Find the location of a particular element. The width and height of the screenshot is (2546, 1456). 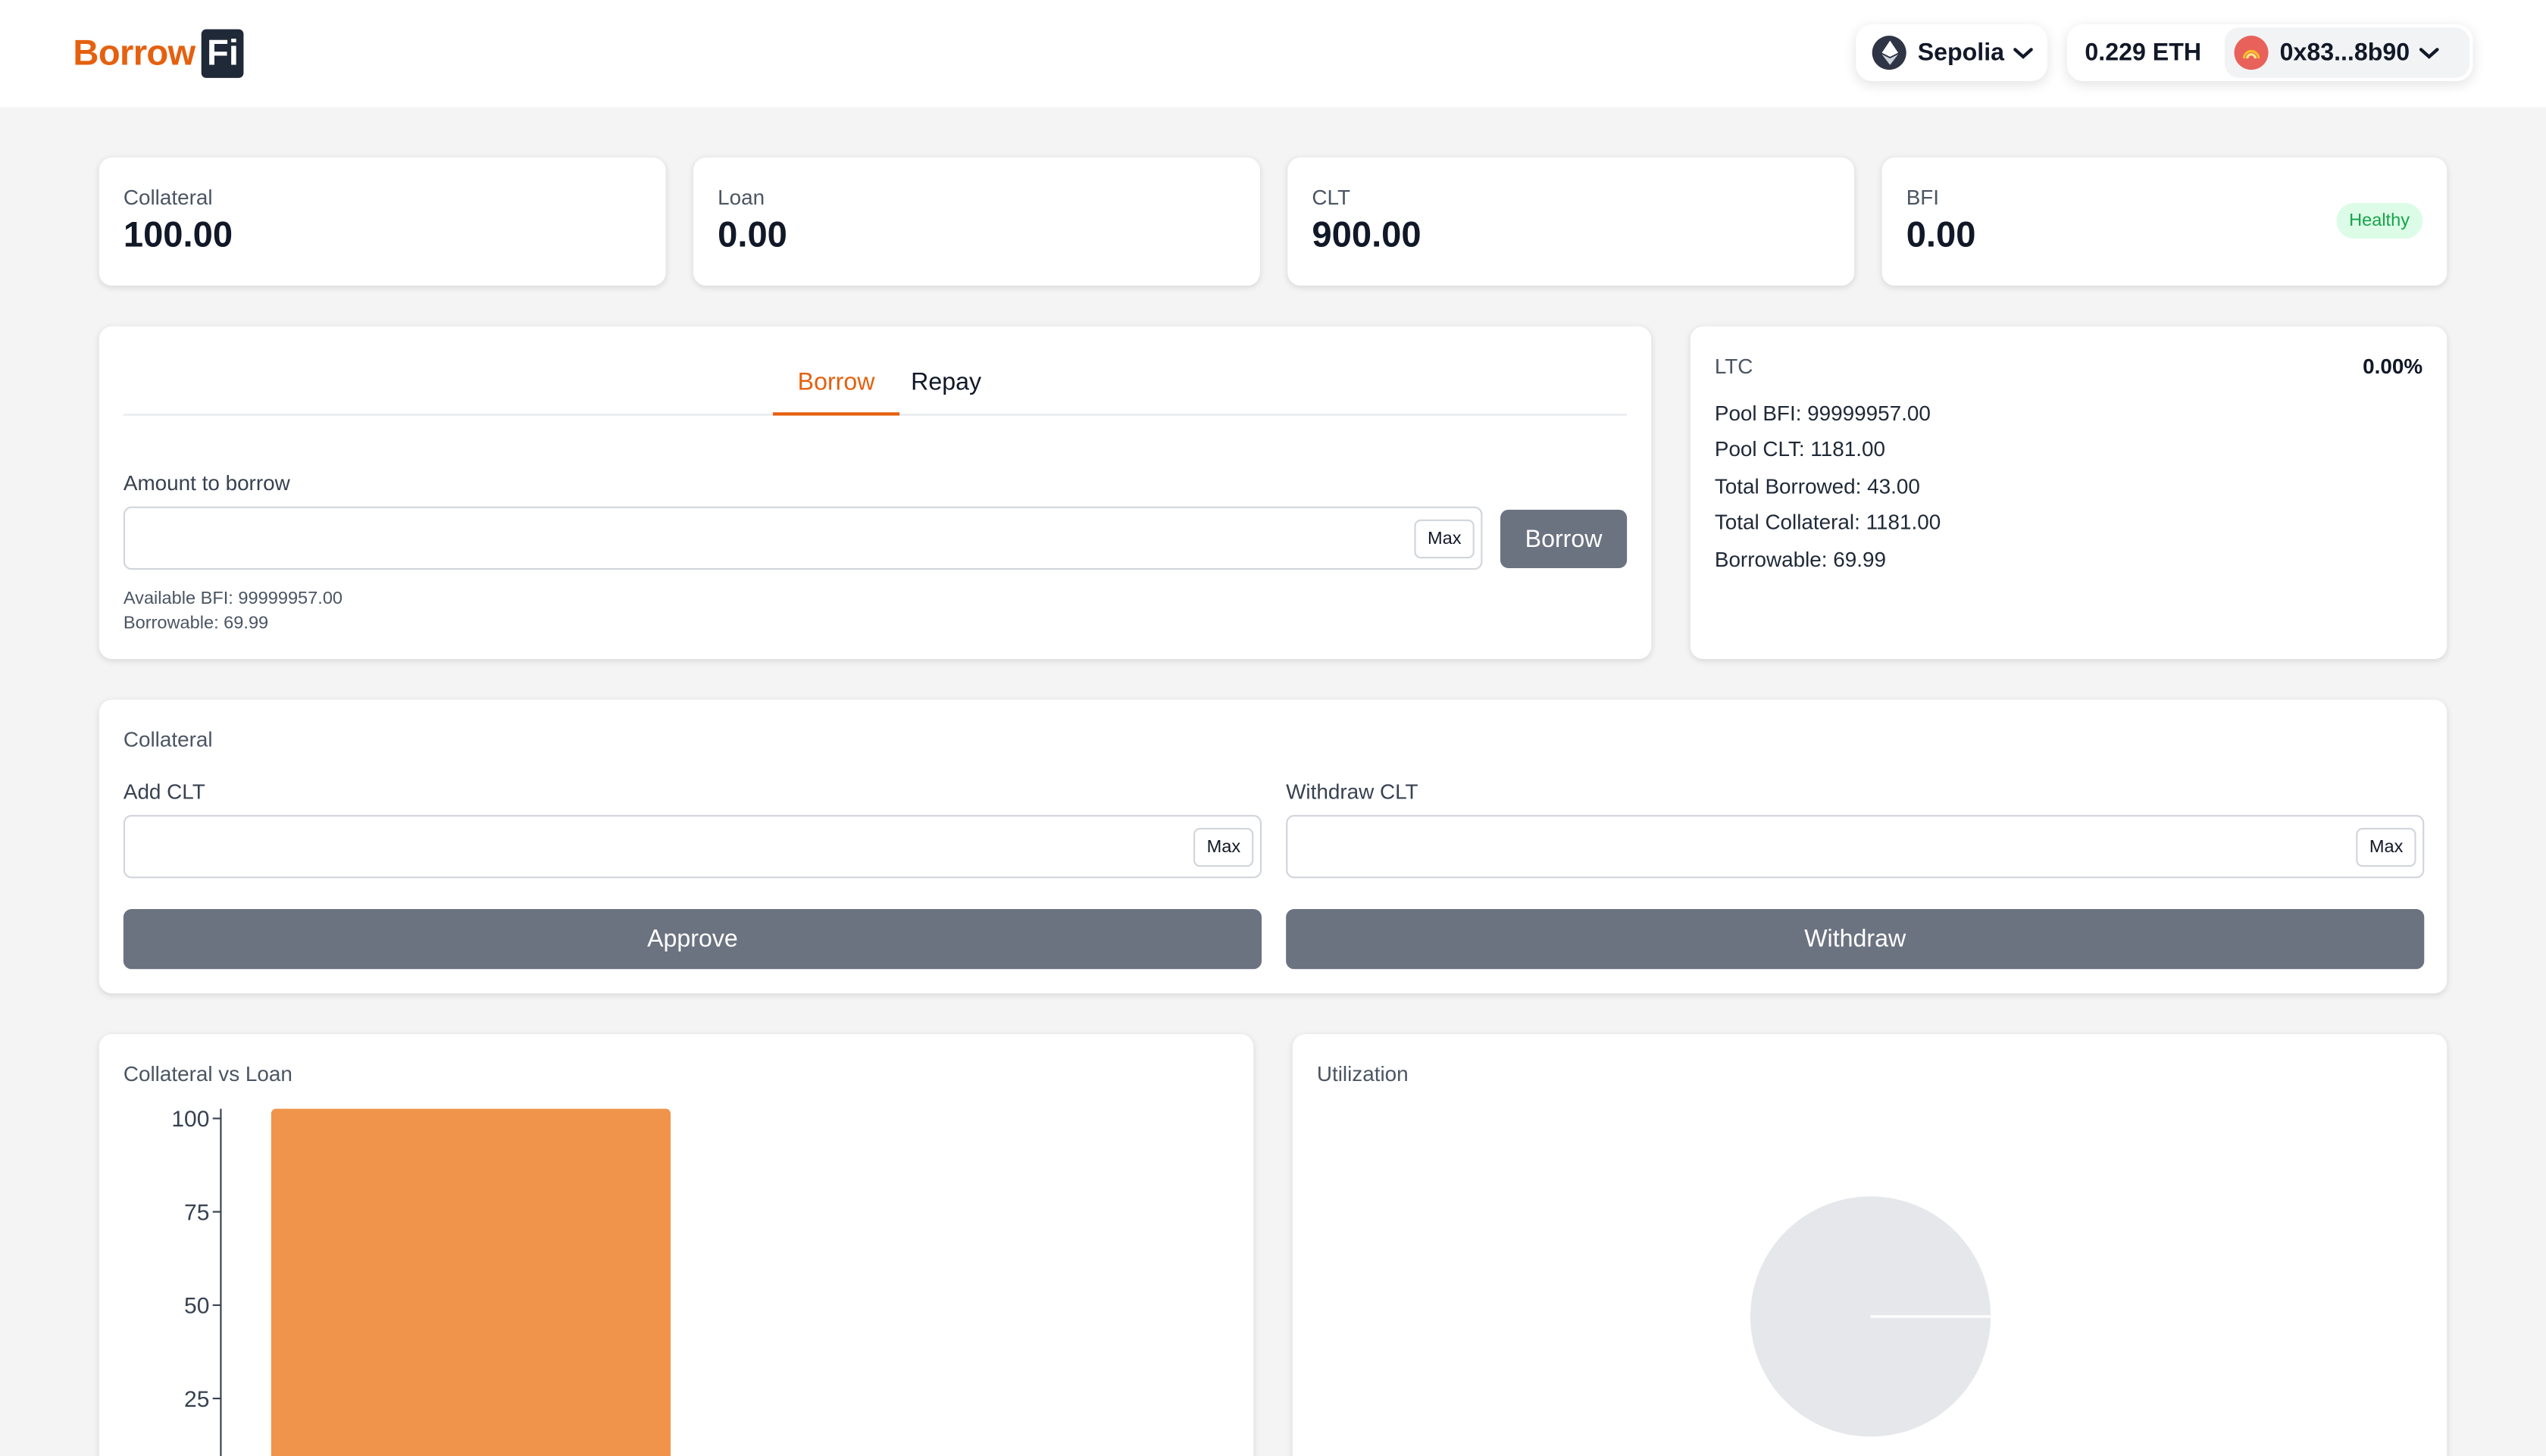

stat-value: 900.00 is located at coordinates (1367, 234).